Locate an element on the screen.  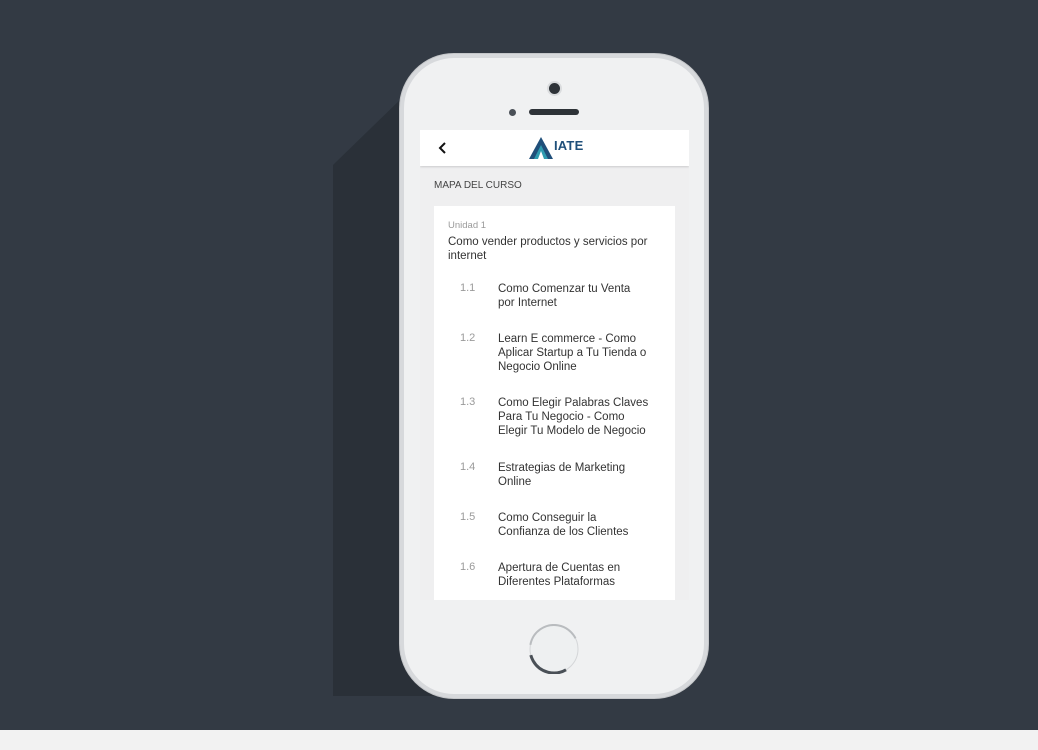
lesson-title: Como Comenzar tu Venta por Internet is located at coordinates (564, 296).